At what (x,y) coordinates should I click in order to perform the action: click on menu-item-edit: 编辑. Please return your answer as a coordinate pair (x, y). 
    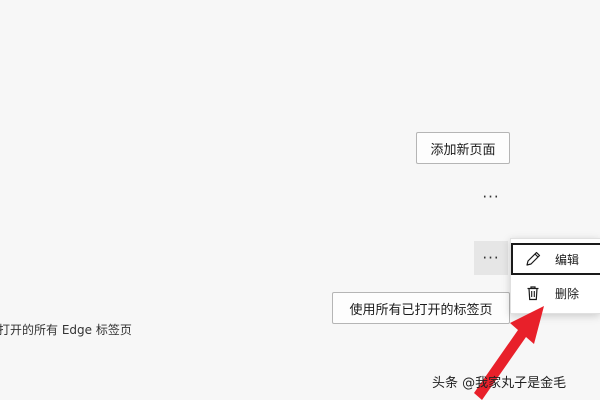
    Looking at the image, I should click on (555, 259).